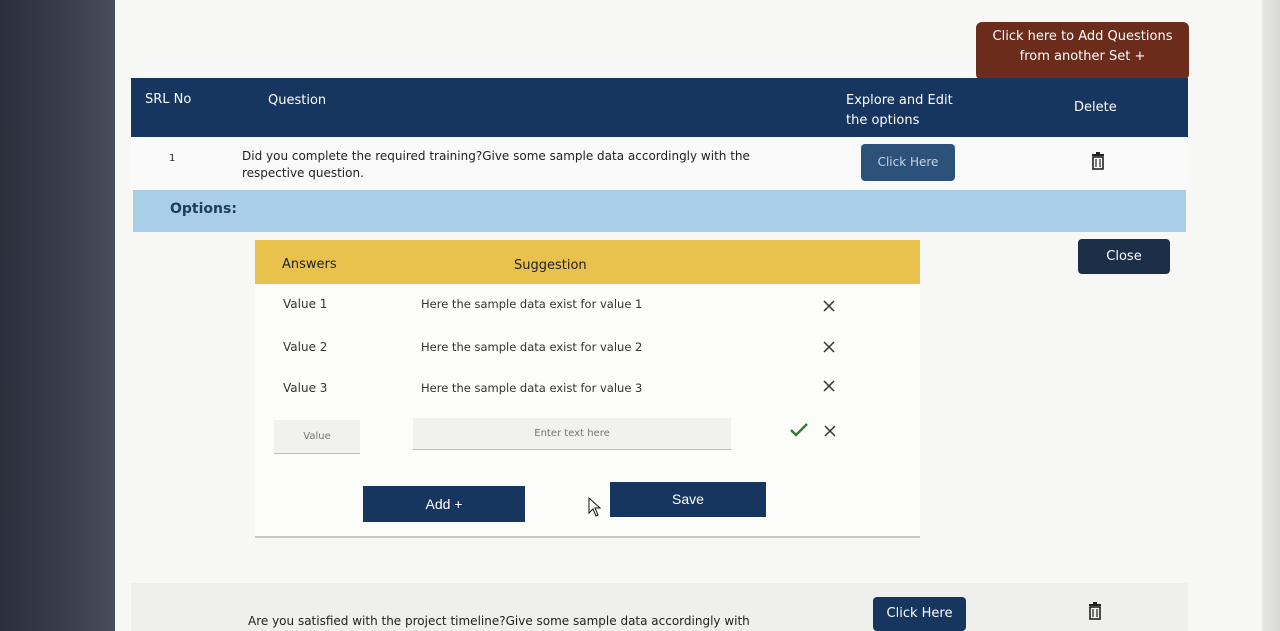 The width and height of the screenshot is (1280, 631). What do you see at coordinates (309, 264) in the screenshot?
I see `header-answers: Answers` at bounding box center [309, 264].